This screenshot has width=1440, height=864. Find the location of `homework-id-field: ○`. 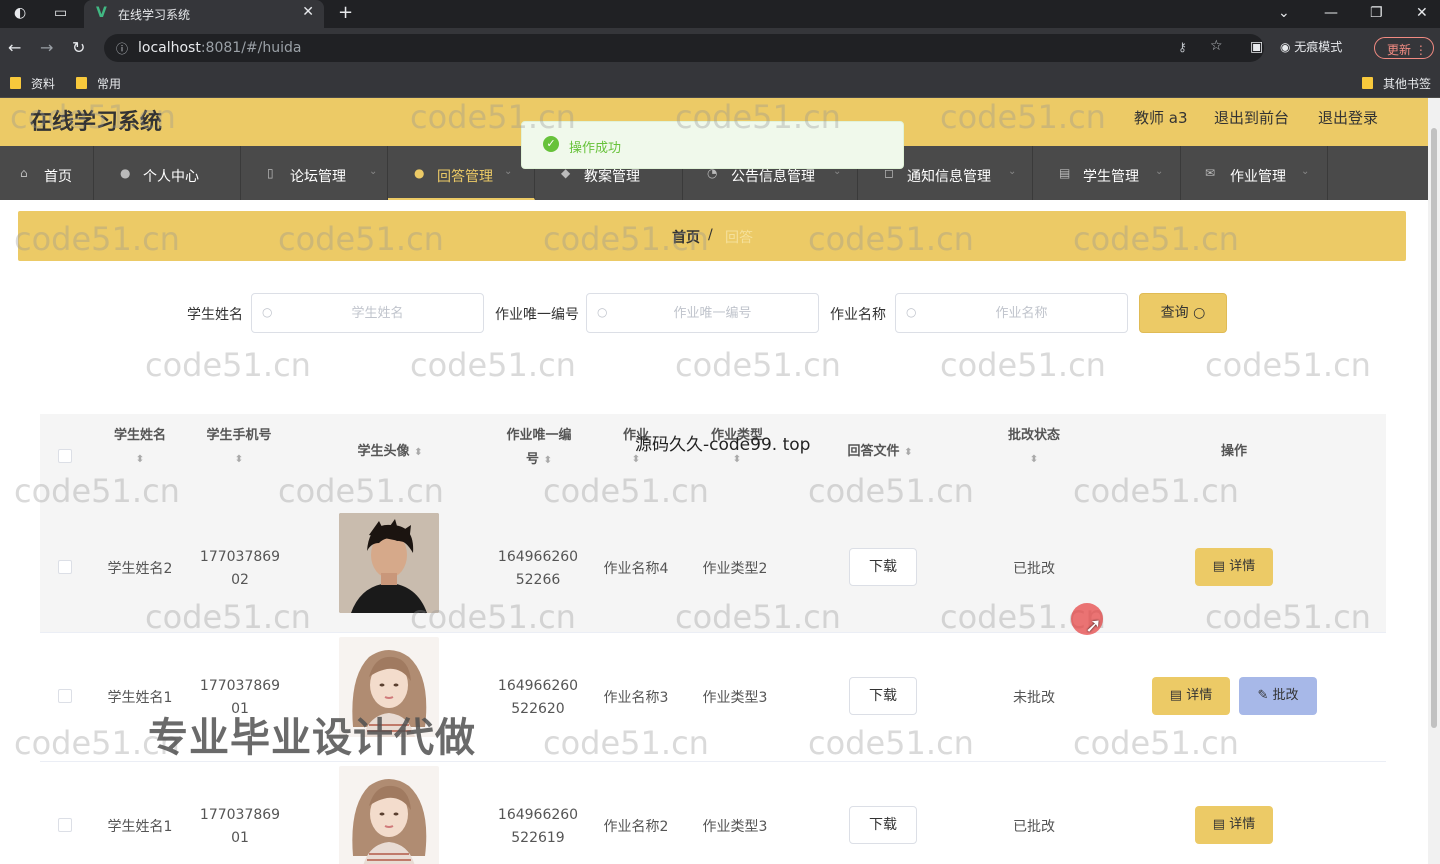

homework-id-field: ○ is located at coordinates (702, 313).